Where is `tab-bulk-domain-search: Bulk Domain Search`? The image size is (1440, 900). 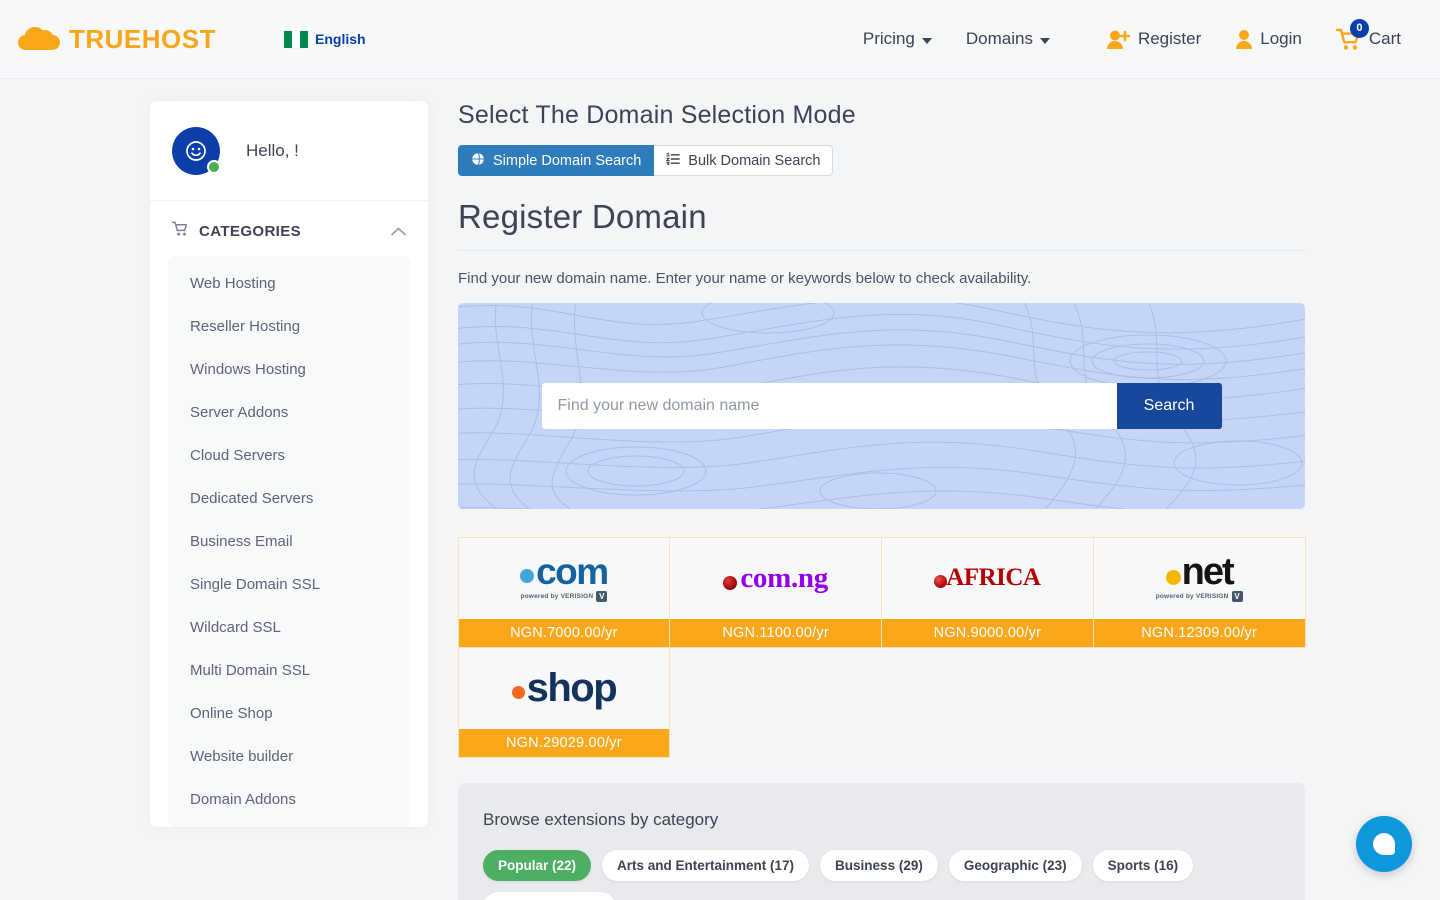
tab-bulk-domain-search: Bulk Domain Search is located at coordinates (744, 160).